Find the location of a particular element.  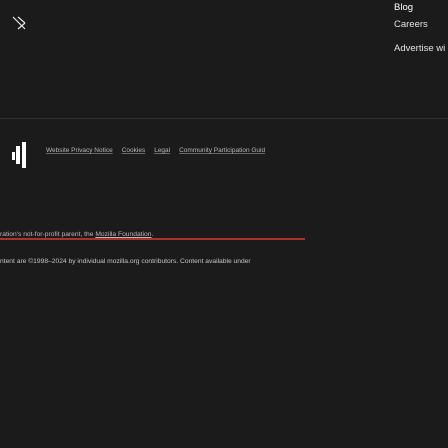

legal-link-privacy: Website Privacy Notice is located at coordinates (79, 150).